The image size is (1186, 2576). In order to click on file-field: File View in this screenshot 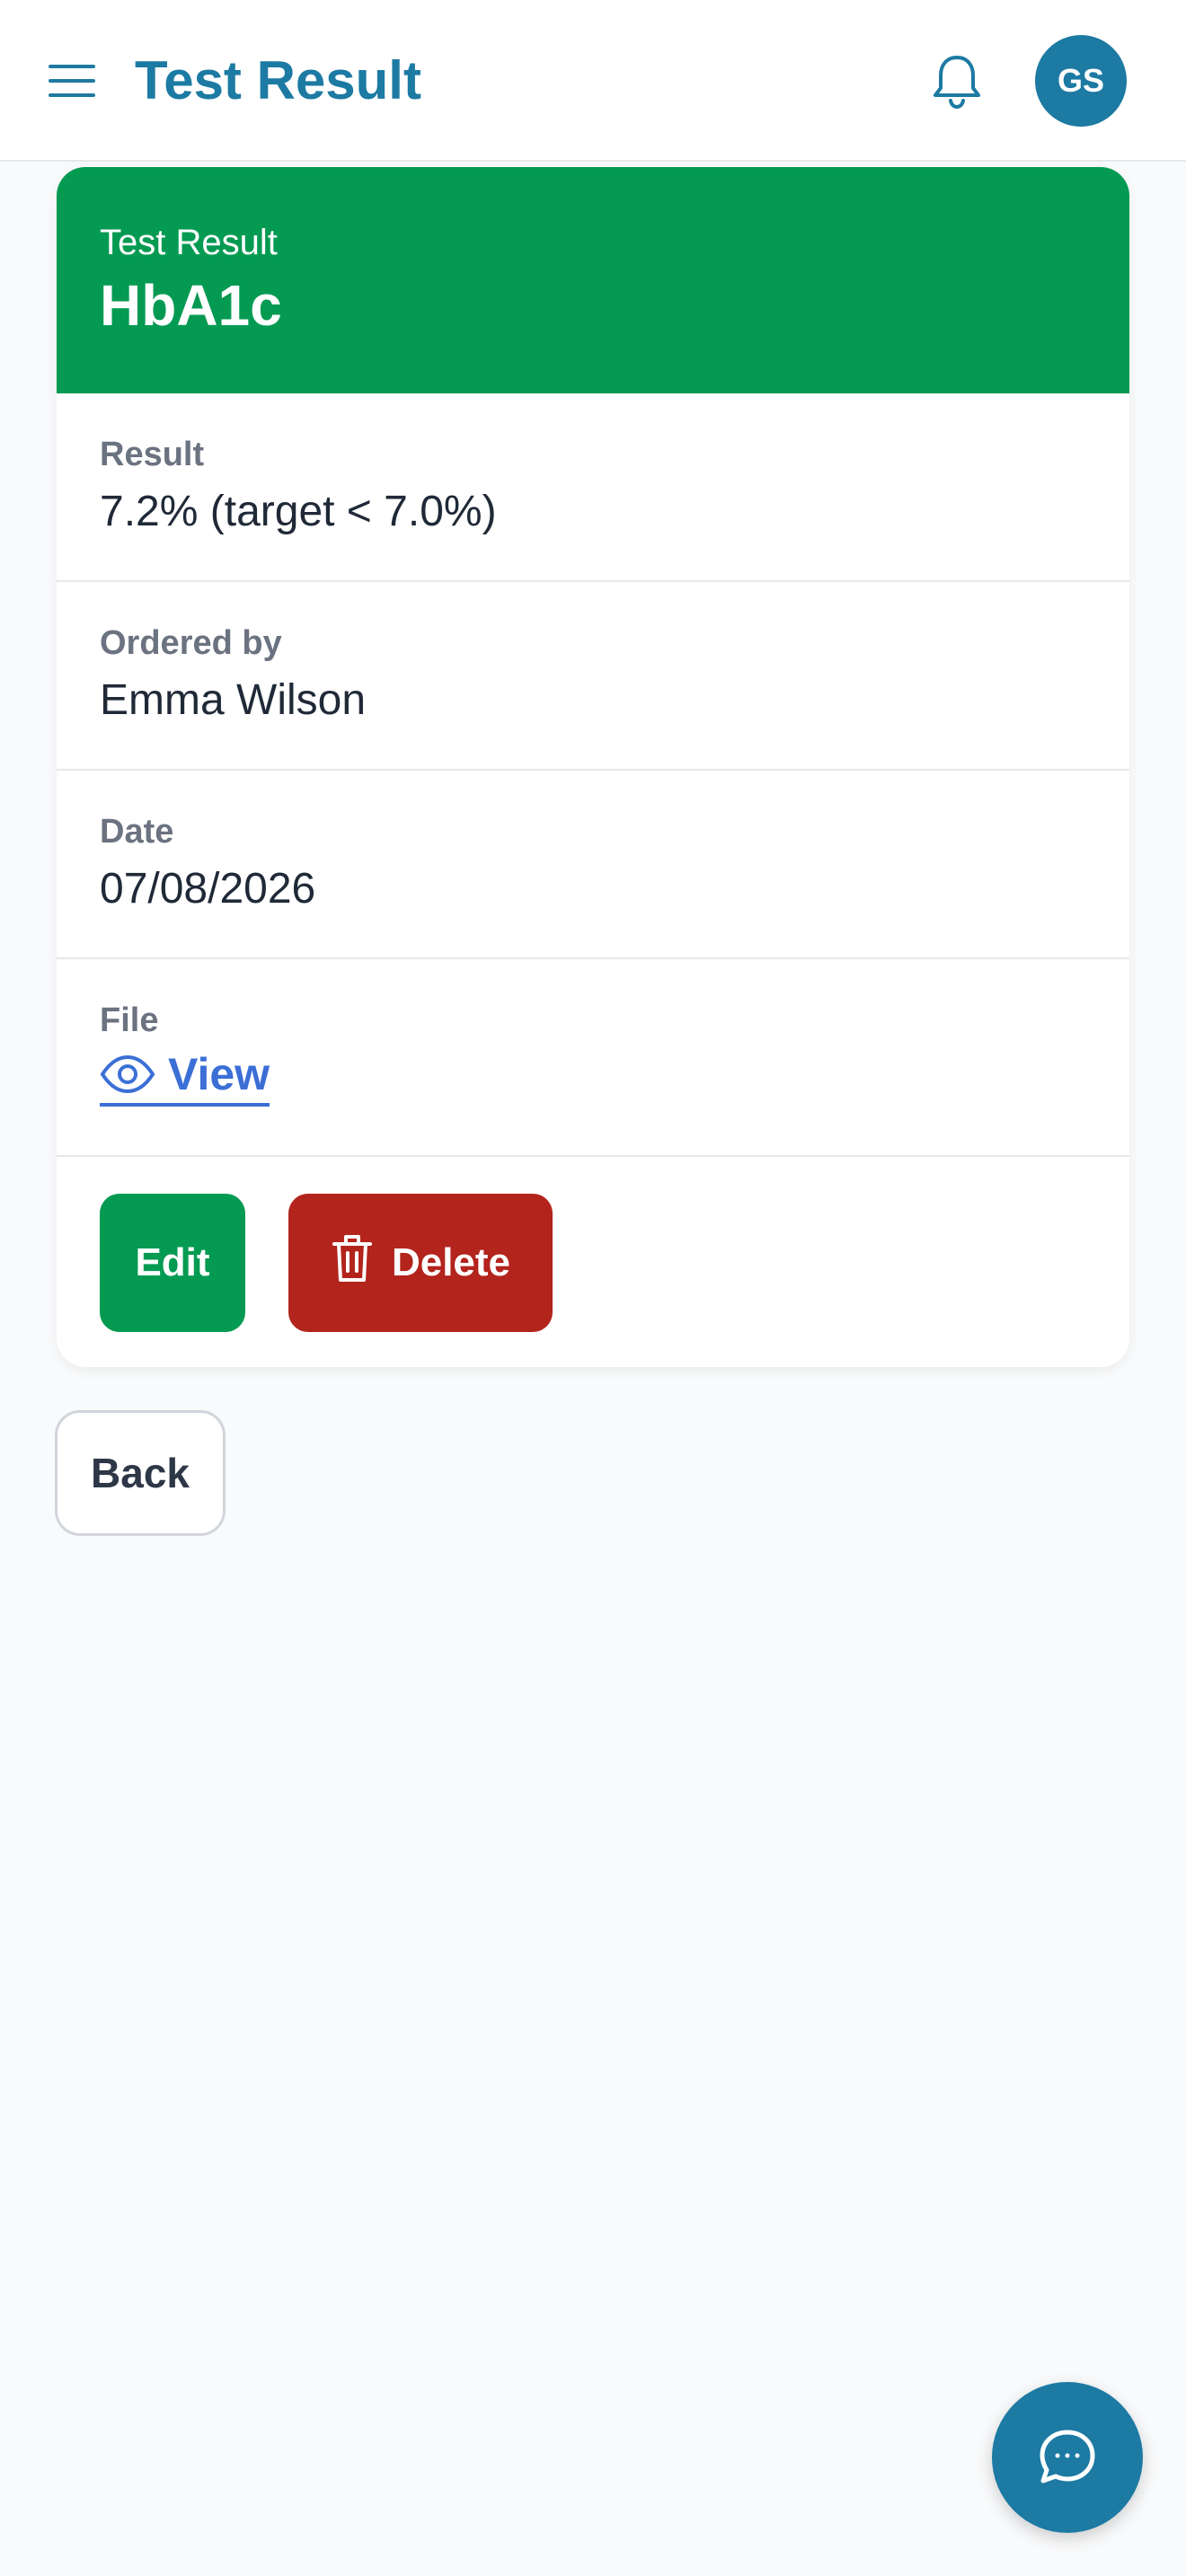, I will do `click(593, 1058)`.